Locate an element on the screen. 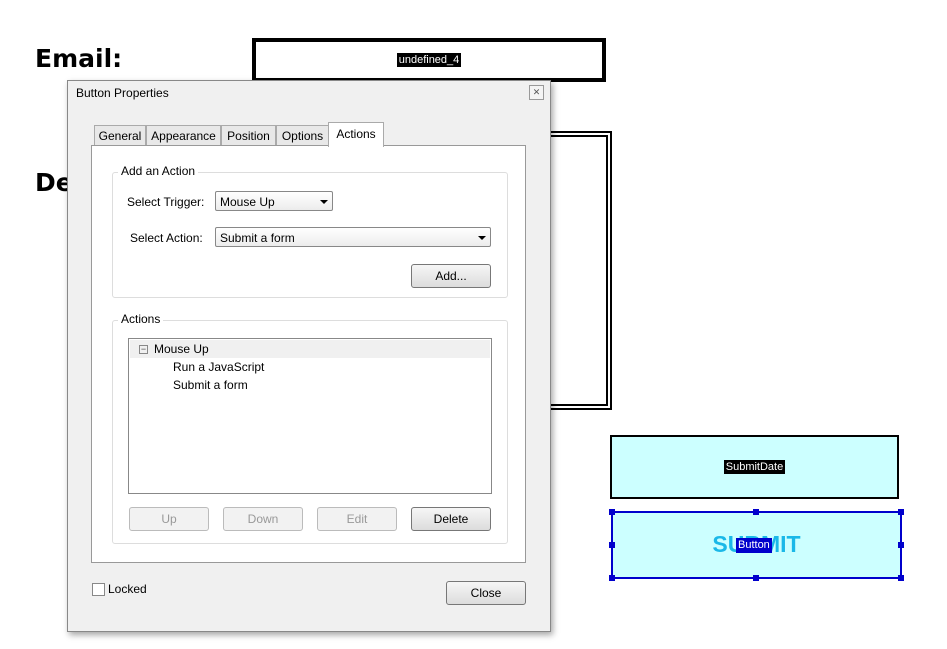 This screenshot has height=649, width=947. tree-node-mouse-up: − Mouse Up is located at coordinates (310, 349).